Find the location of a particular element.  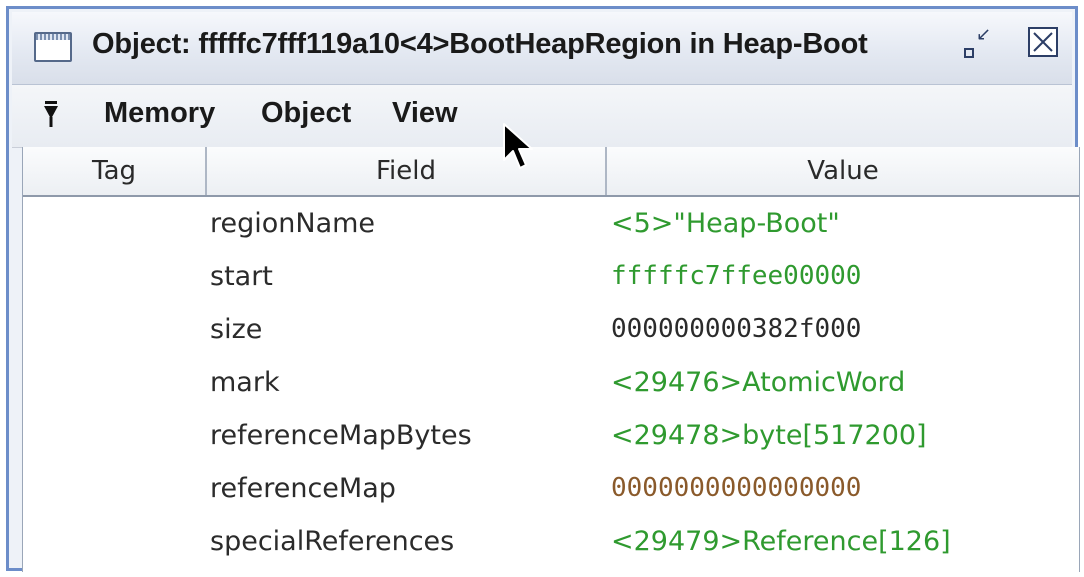

table-row: specialReferences <29479>Reference[126] is located at coordinates (551, 541).